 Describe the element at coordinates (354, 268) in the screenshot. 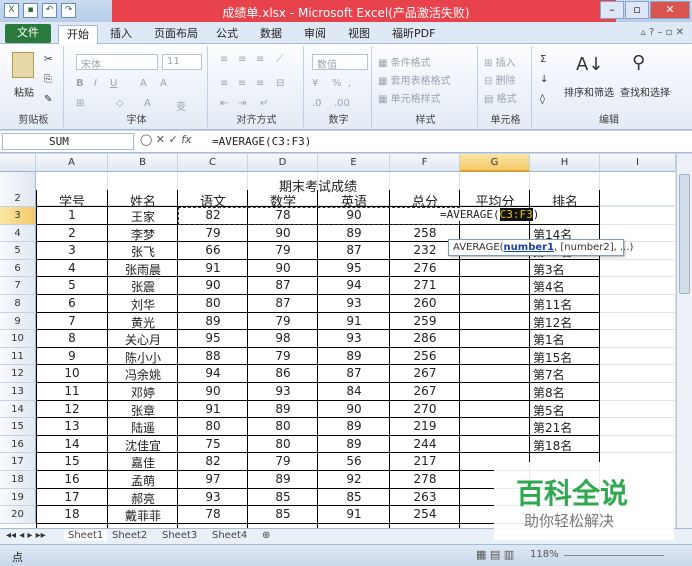

I see `table-cell: 95` at that location.